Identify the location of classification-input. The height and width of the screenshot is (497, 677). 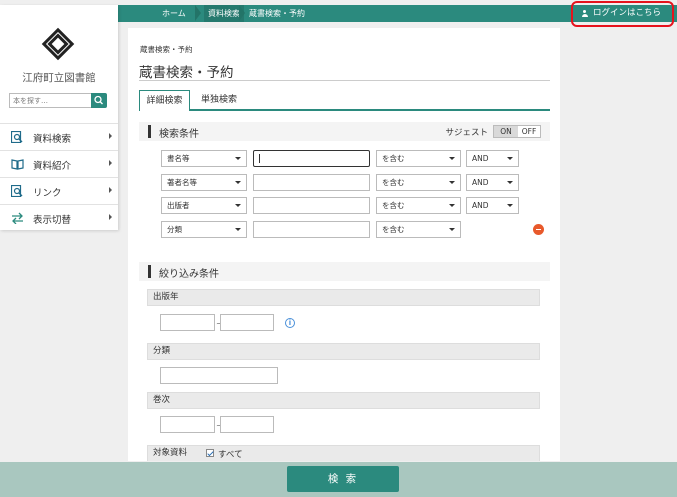
(219, 375).